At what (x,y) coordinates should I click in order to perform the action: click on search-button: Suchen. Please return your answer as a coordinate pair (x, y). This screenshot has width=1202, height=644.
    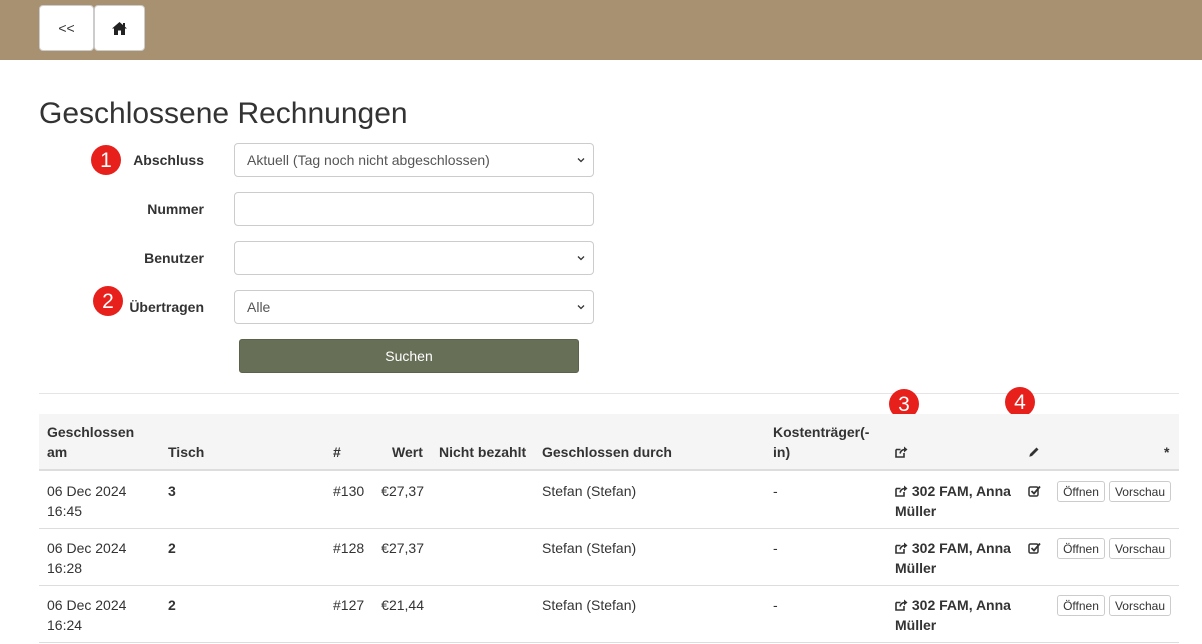
    Looking at the image, I should click on (409, 356).